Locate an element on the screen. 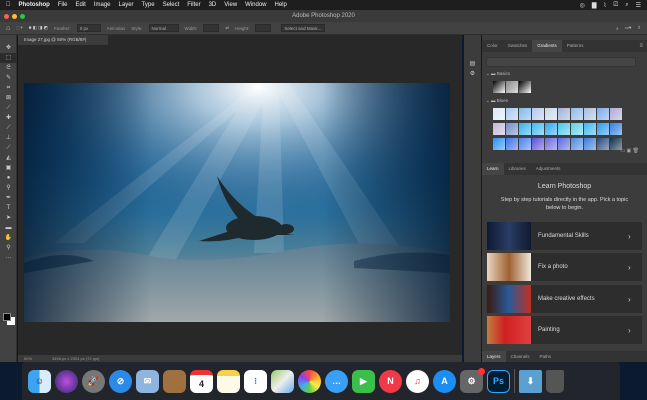 The height and width of the screenshot is (400, 647). learn-card-creative-effects: Make creative effects › is located at coordinates (564, 299).